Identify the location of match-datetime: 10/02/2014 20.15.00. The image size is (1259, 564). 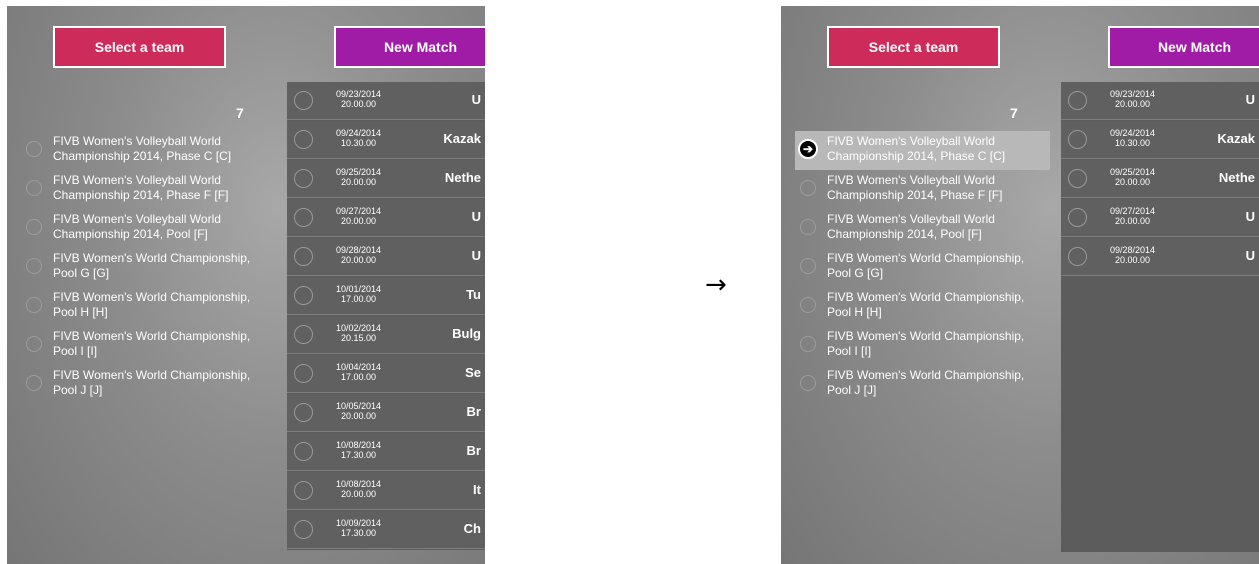
(358, 333).